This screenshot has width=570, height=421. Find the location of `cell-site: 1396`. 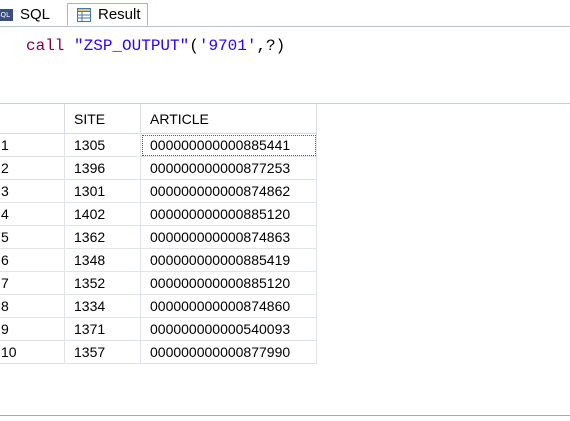

cell-site: 1396 is located at coordinates (102, 168).